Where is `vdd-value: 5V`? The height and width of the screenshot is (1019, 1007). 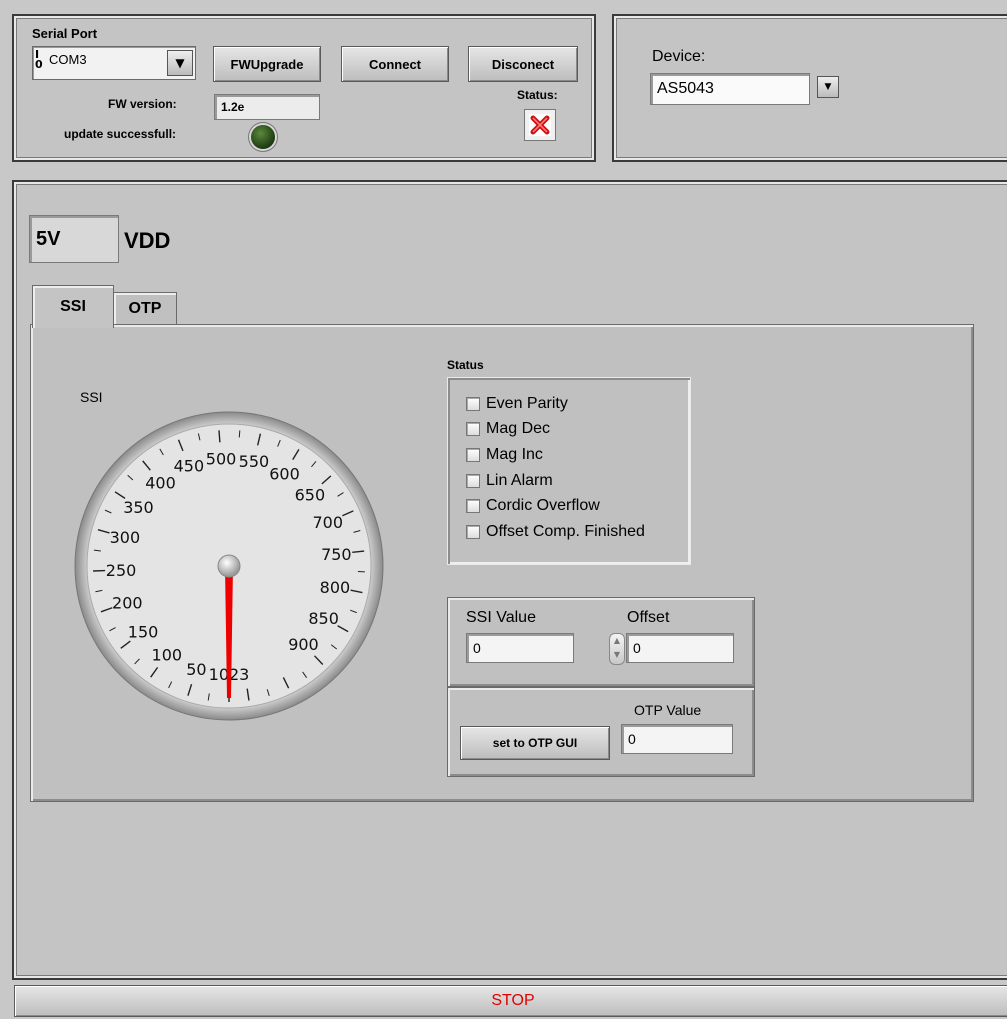 vdd-value: 5V is located at coordinates (74, 239).